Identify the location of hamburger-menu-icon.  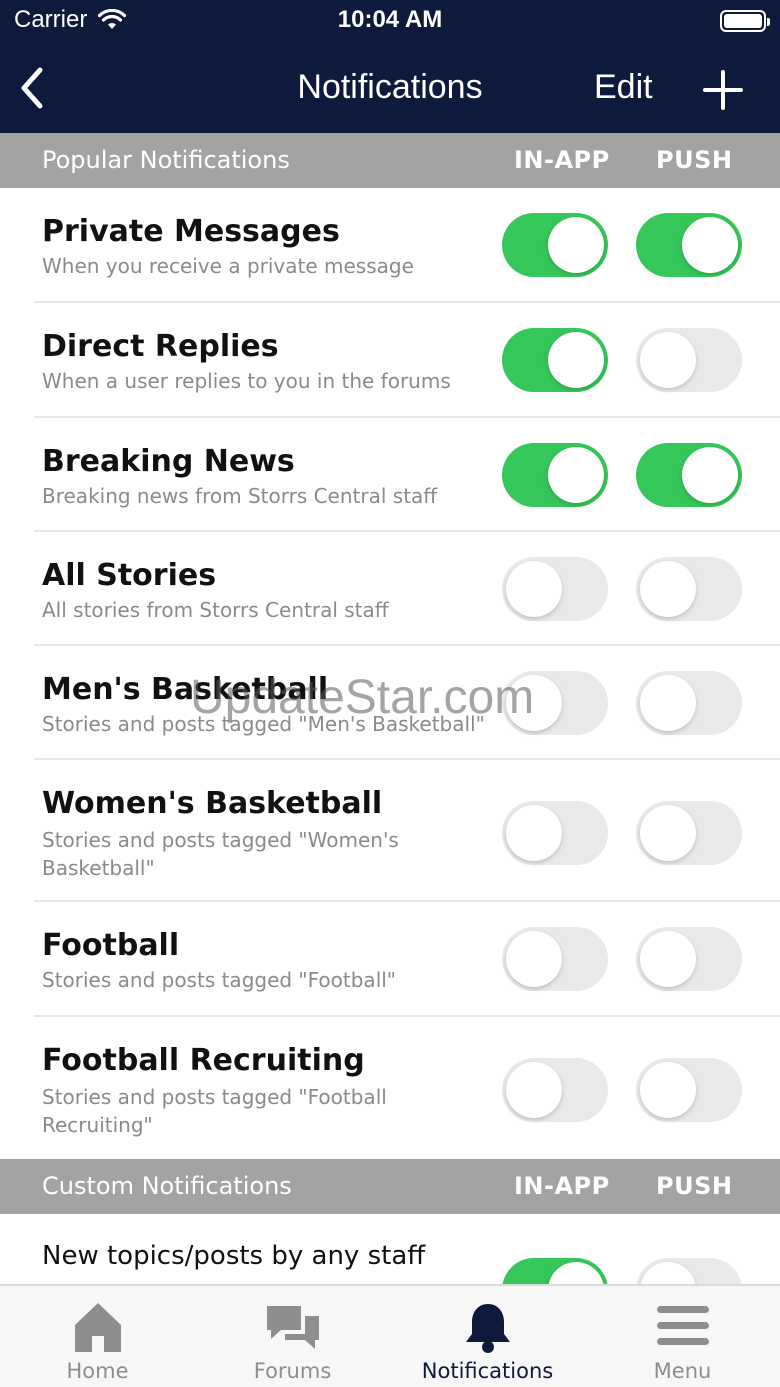
(682, 1325).